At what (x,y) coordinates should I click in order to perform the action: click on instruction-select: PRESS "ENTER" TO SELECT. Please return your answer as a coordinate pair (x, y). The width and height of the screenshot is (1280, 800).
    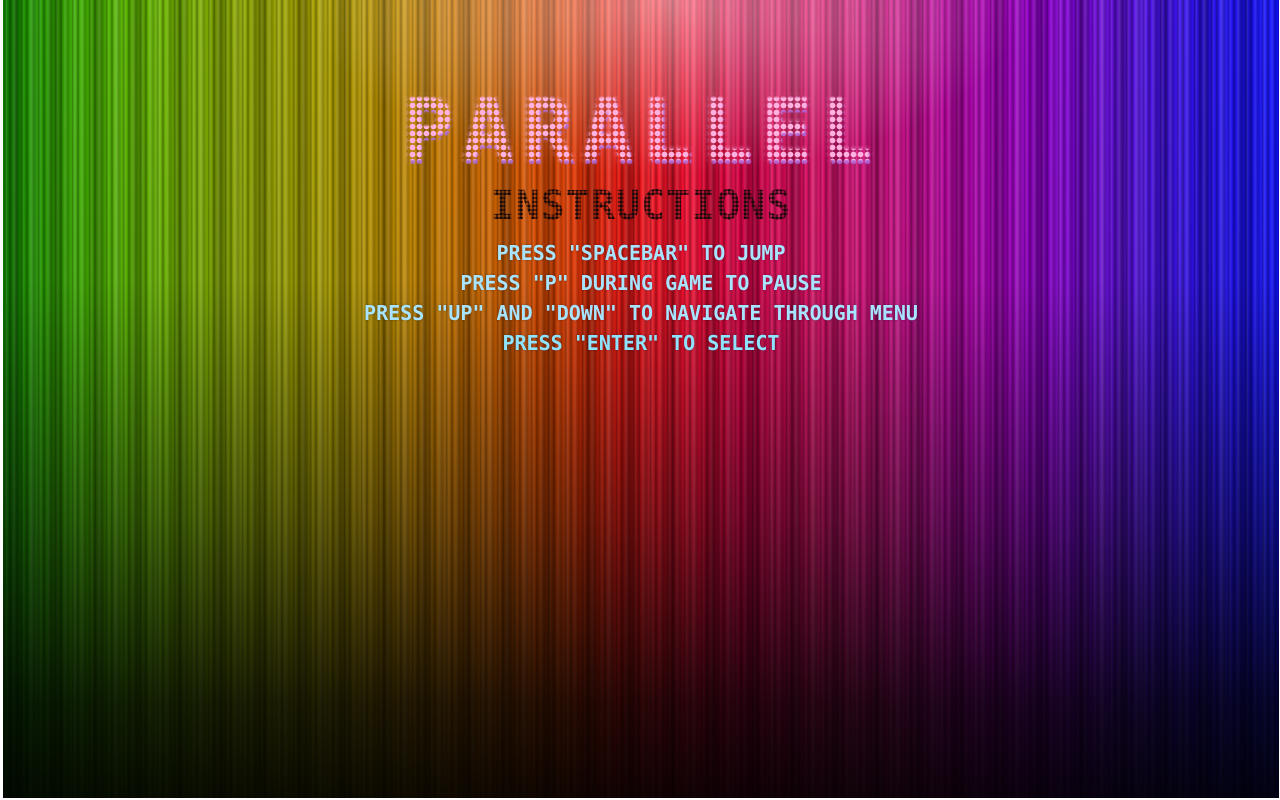
    Looking at the image, I should click on (641, 343).